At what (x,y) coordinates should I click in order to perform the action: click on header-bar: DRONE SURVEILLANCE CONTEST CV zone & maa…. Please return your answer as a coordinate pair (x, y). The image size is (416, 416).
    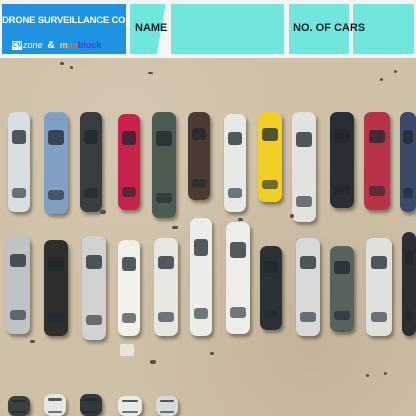
    Looking at the image, I should click on (208, 29).